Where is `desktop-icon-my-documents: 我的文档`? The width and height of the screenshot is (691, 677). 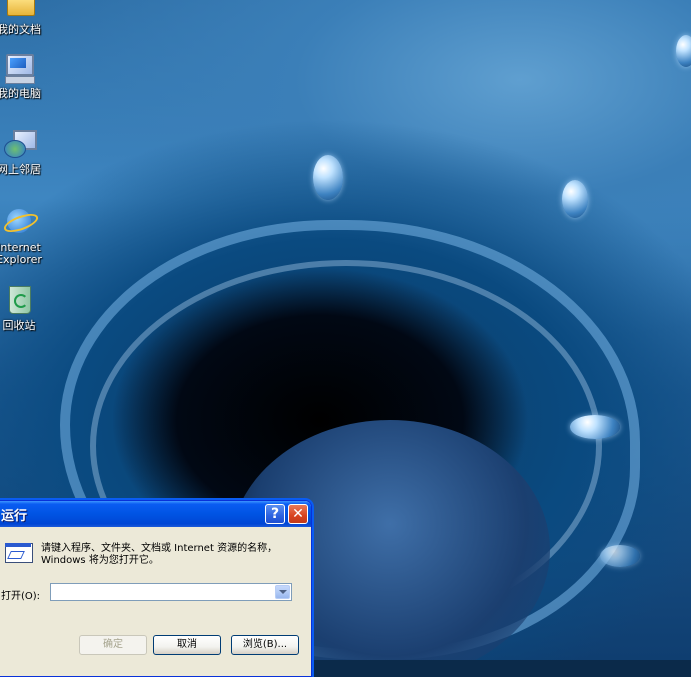 desktop-icon-my-documents: 我的文档 is located at coordinates (25, 18).